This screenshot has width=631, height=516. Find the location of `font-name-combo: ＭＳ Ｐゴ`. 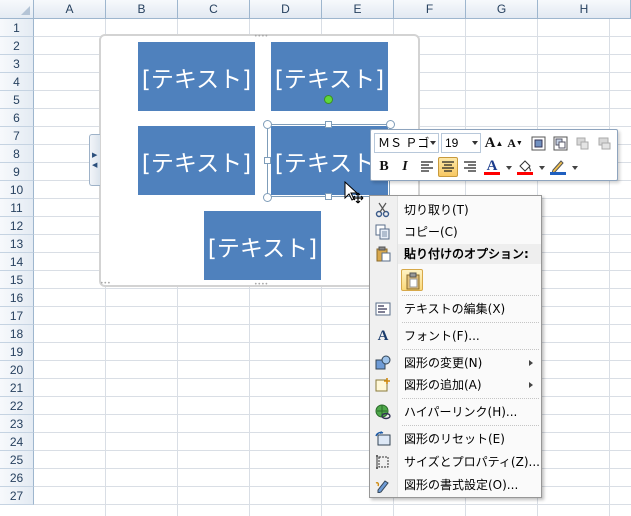

font-name-combo: ＭＳ Ｐゴ is located at coordinates (406, 143).